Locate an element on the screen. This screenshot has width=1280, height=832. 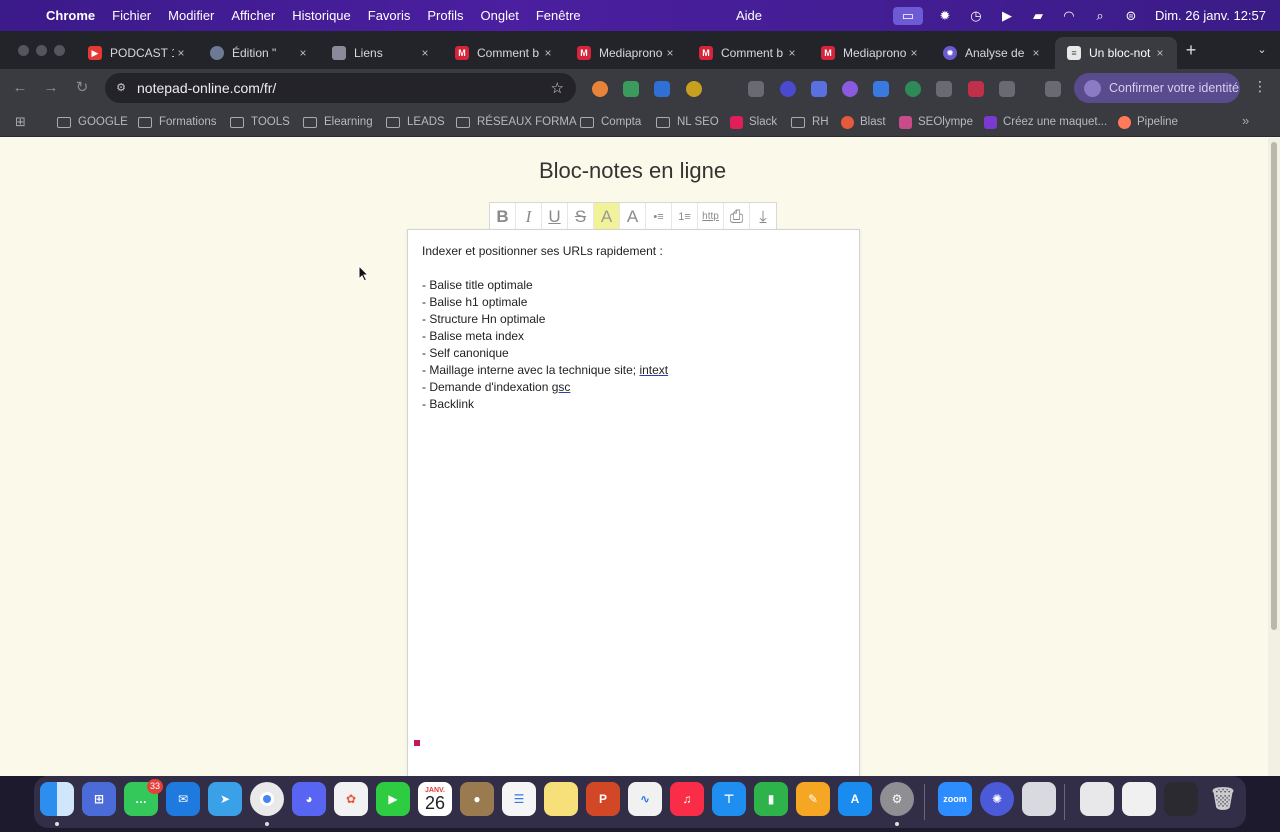
tab-comment-1: M Comment b × is located at coordinates (504, 53).